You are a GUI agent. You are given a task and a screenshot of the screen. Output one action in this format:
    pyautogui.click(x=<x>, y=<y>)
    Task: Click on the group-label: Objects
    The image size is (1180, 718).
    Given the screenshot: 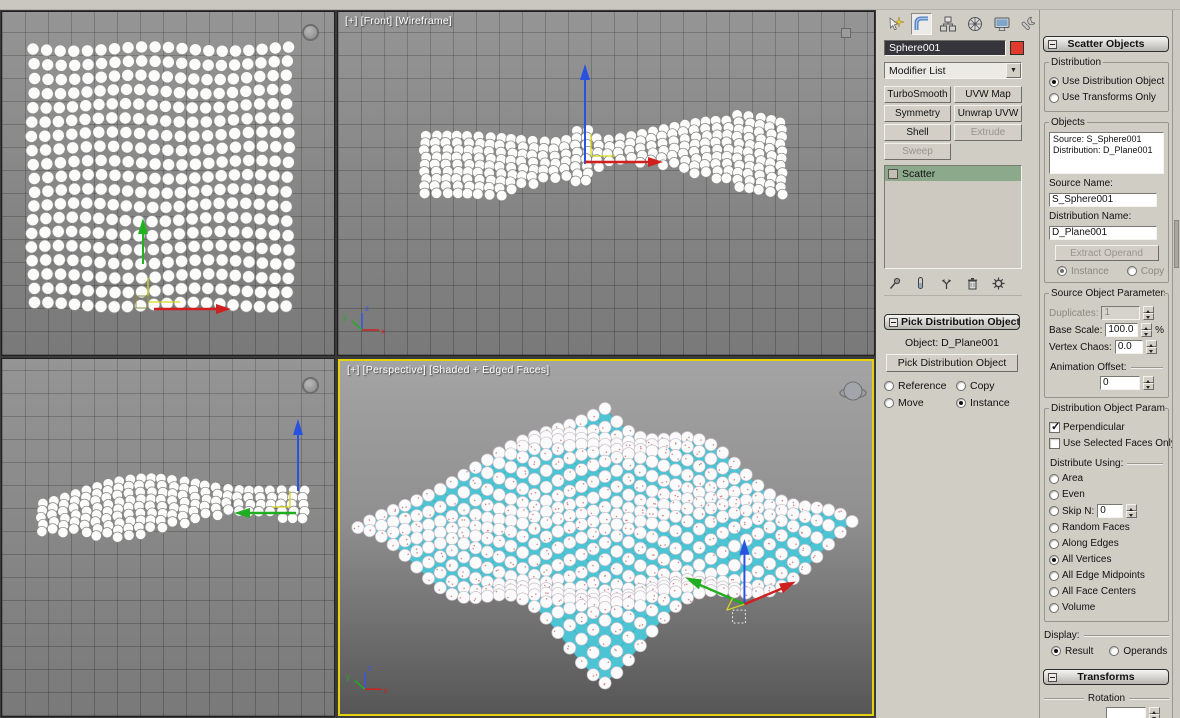 What is the action you would take?
    pyautogui.click(x=1068, y=122)
    